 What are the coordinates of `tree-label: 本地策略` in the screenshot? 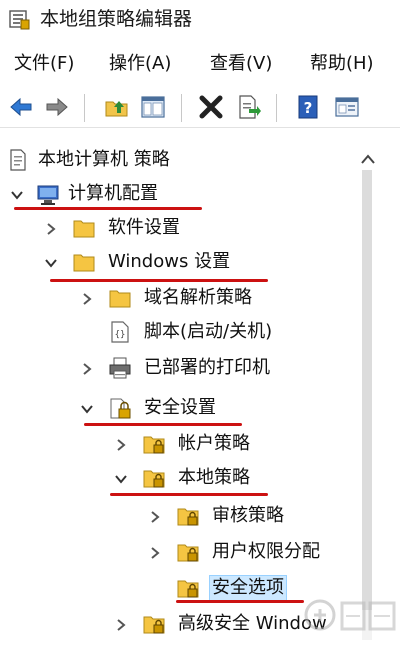 It's located at (214, 477).